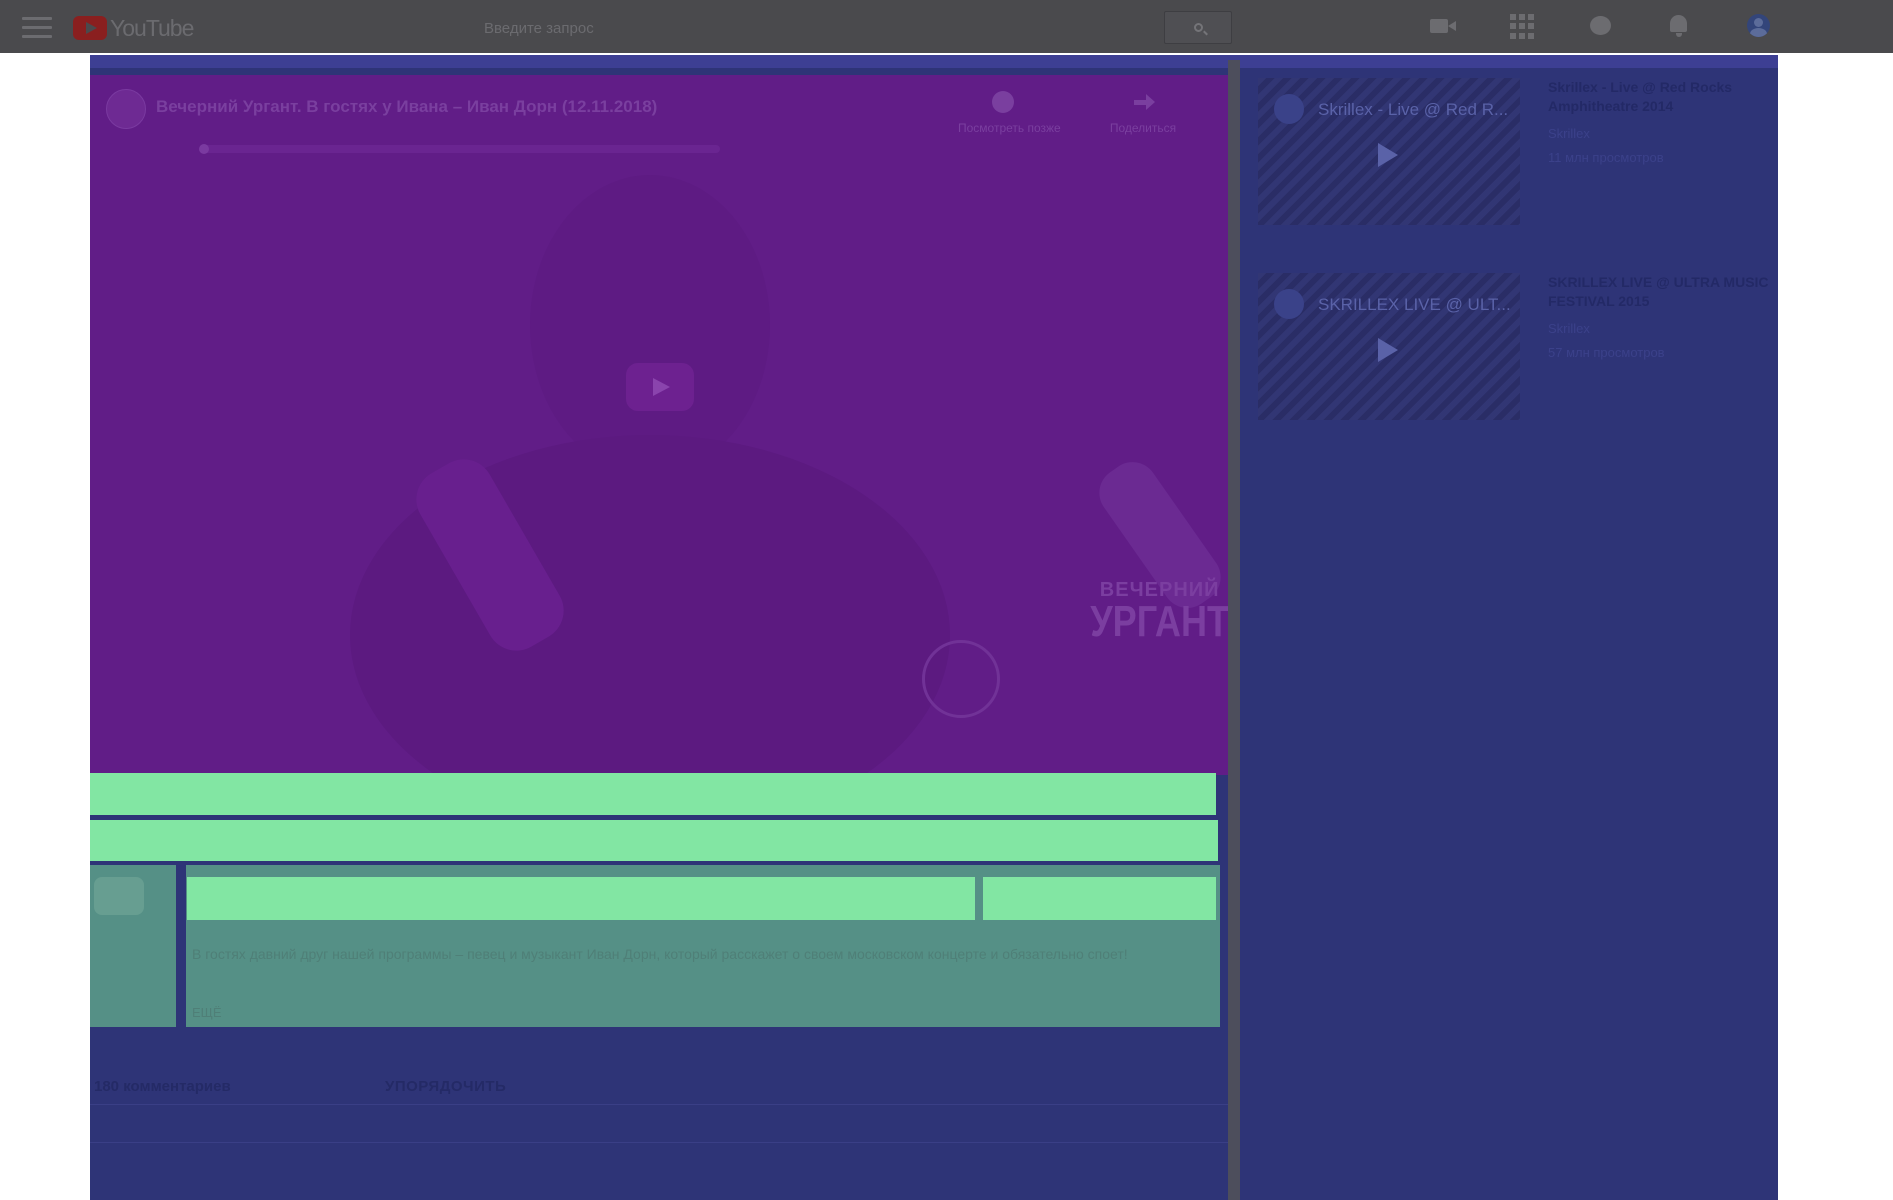  What do you see at coordinates (1099, 898) in the screenshot?
I see `subscribe-button-block` at bounding box center [1099, 898].